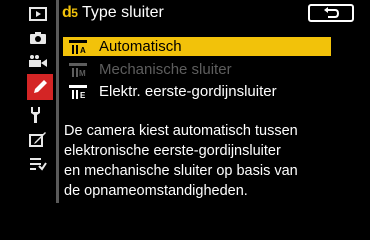 The image size is (370, 240). I want to click on sidebar-divider, so click(57, 101).